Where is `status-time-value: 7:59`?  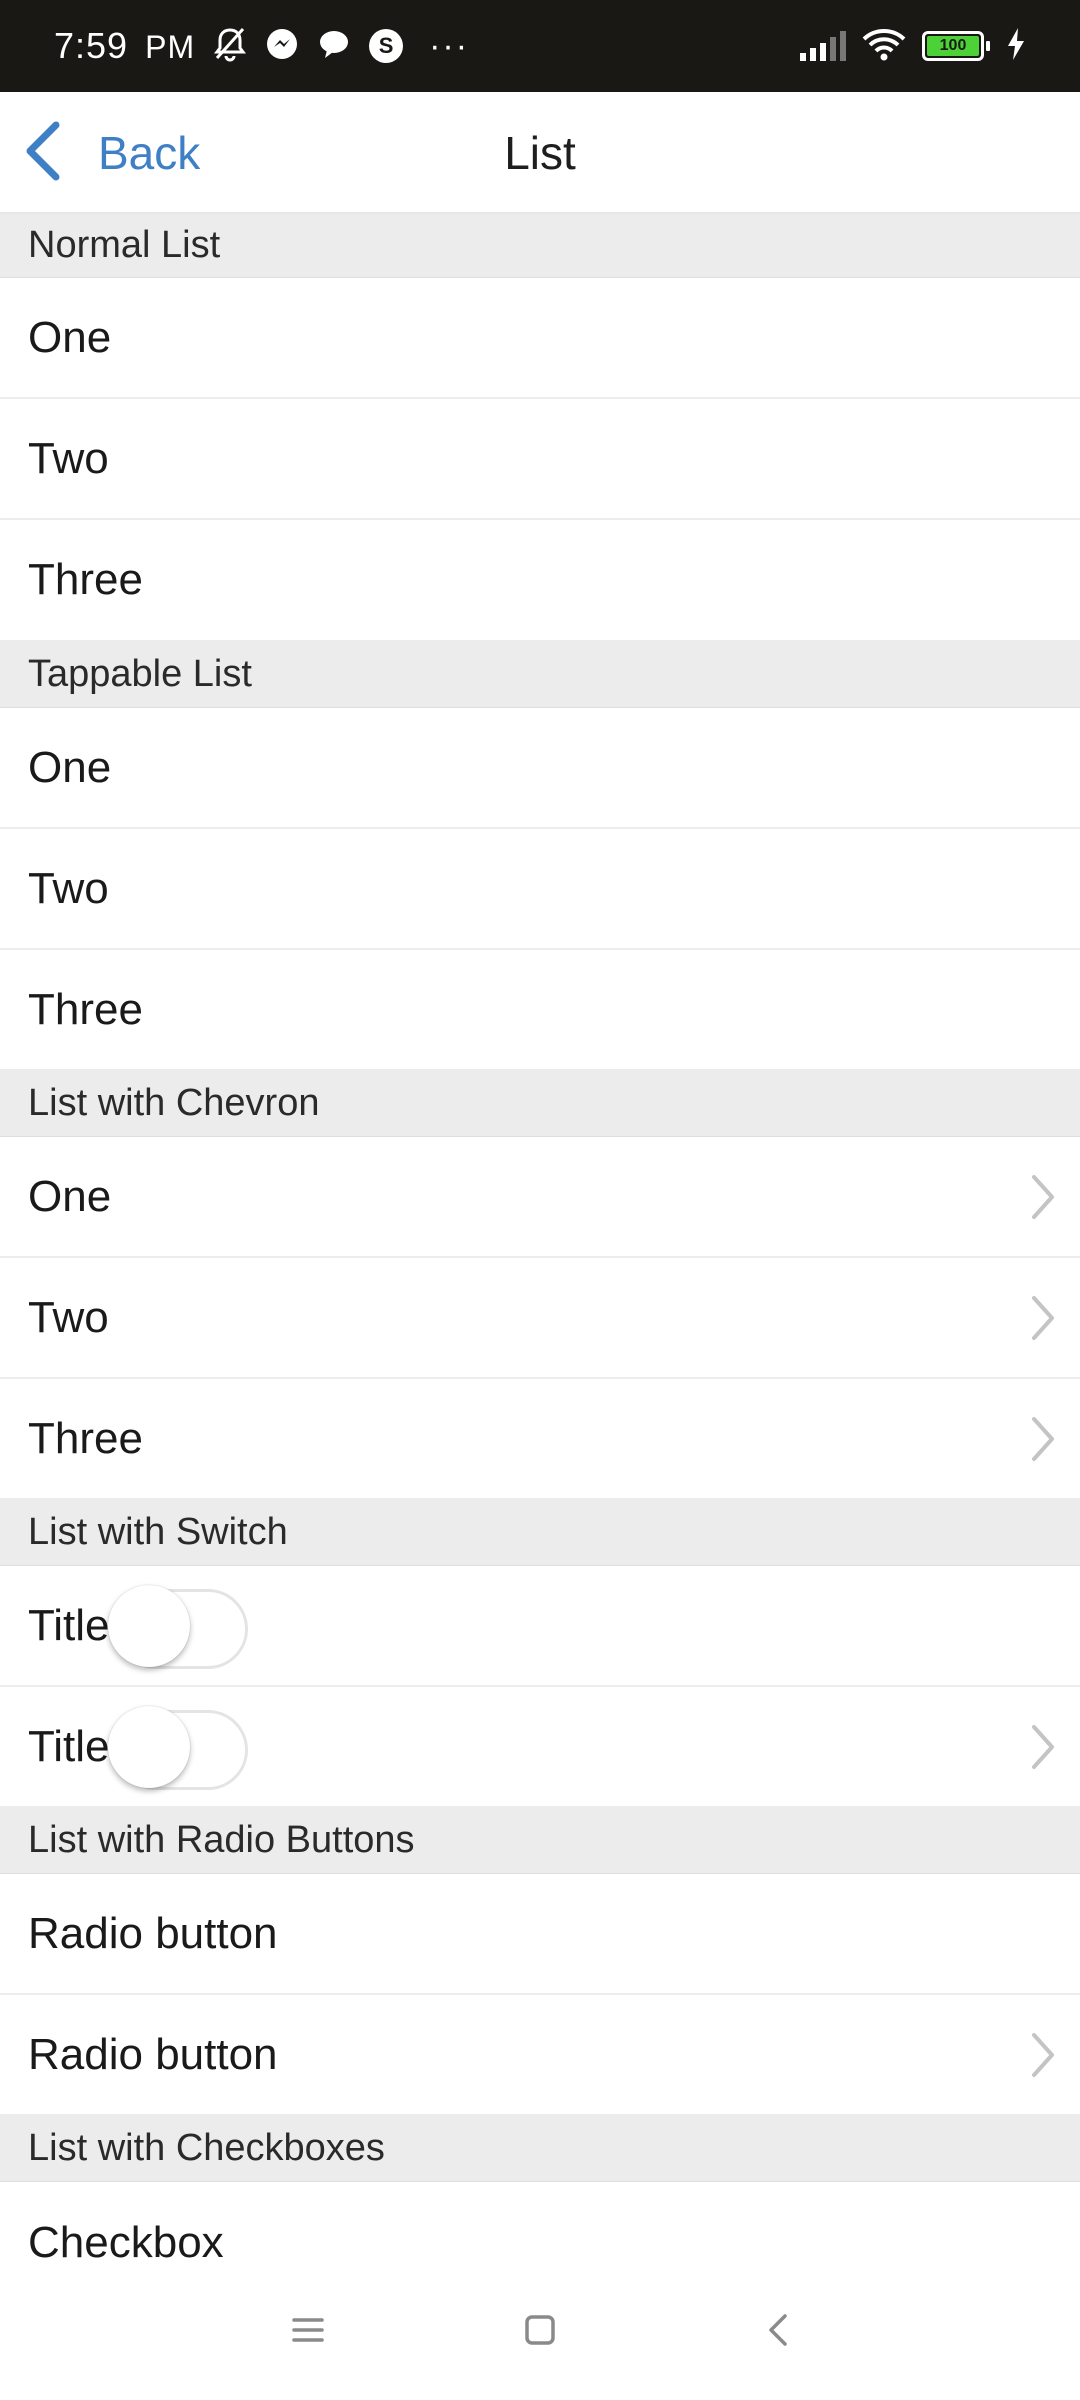
status-time-value: 7:59 is located at coordinates (91, 45).